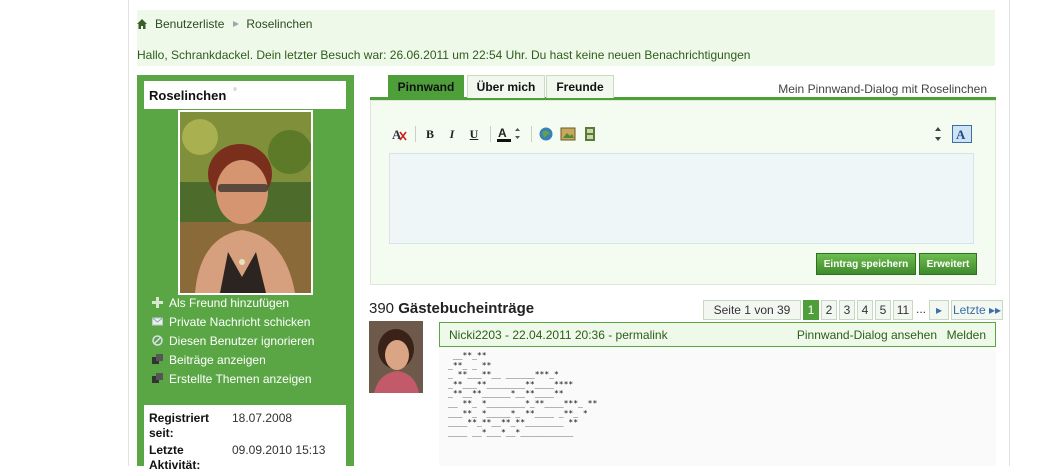  What do you see at coordinates (157, 321) in the screenshot?
I see `envelope-icon` at bounding box center [157, 321].